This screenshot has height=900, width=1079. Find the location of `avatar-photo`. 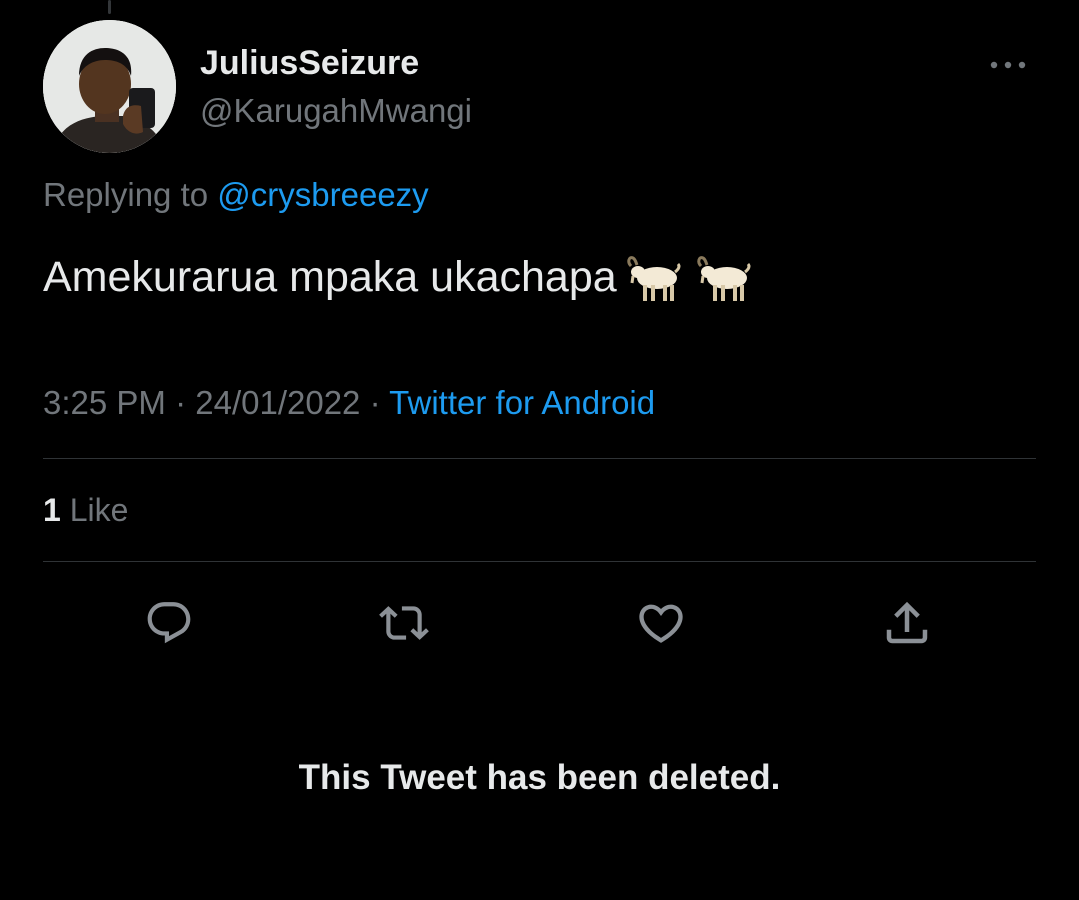

avatar-photo is located at coordinates (109, 86).